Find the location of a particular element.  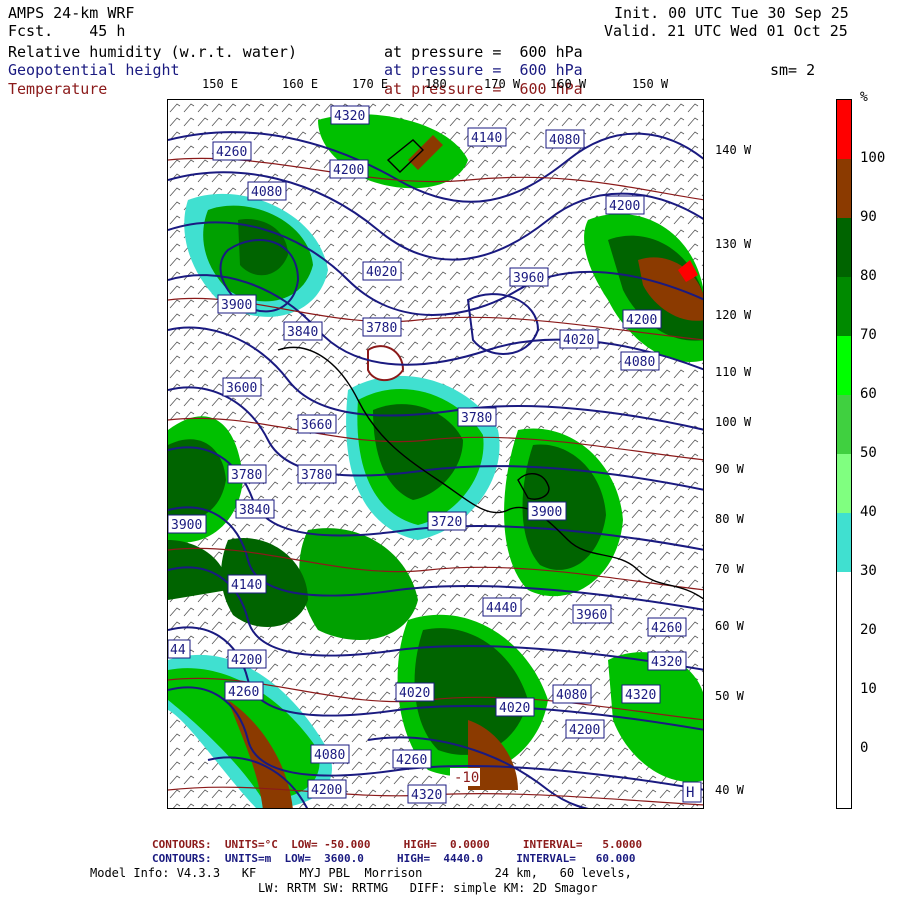

height-label: 3840 is located at coordinates (303, 331).